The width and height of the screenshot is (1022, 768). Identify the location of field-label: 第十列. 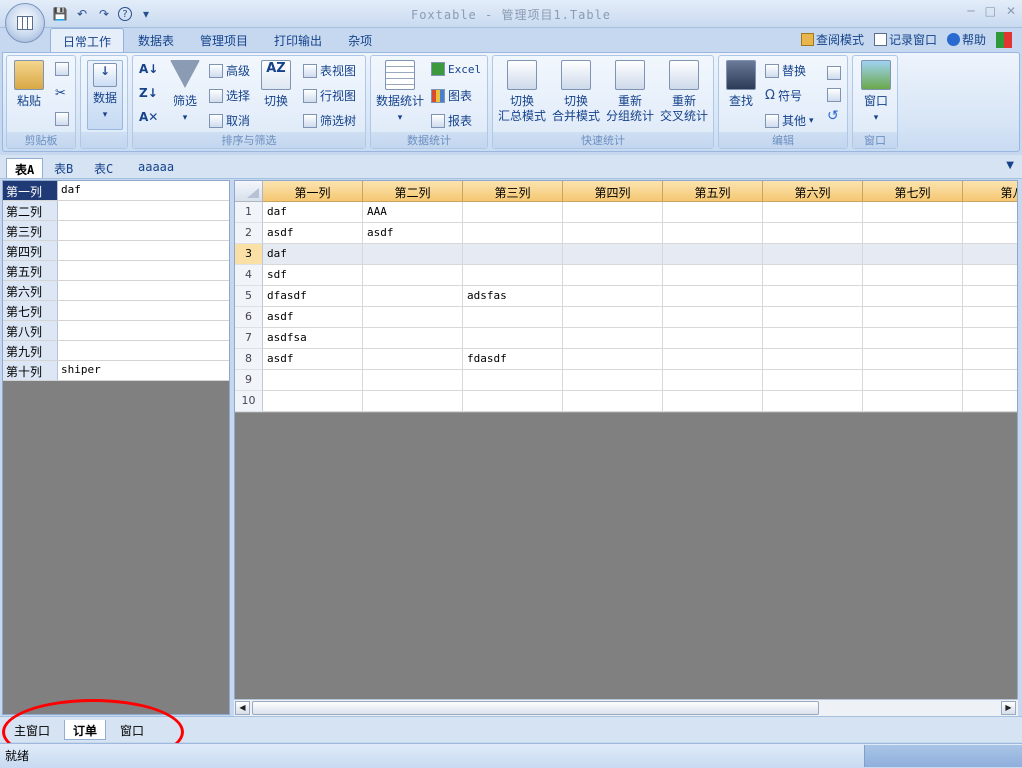
(30, 370).